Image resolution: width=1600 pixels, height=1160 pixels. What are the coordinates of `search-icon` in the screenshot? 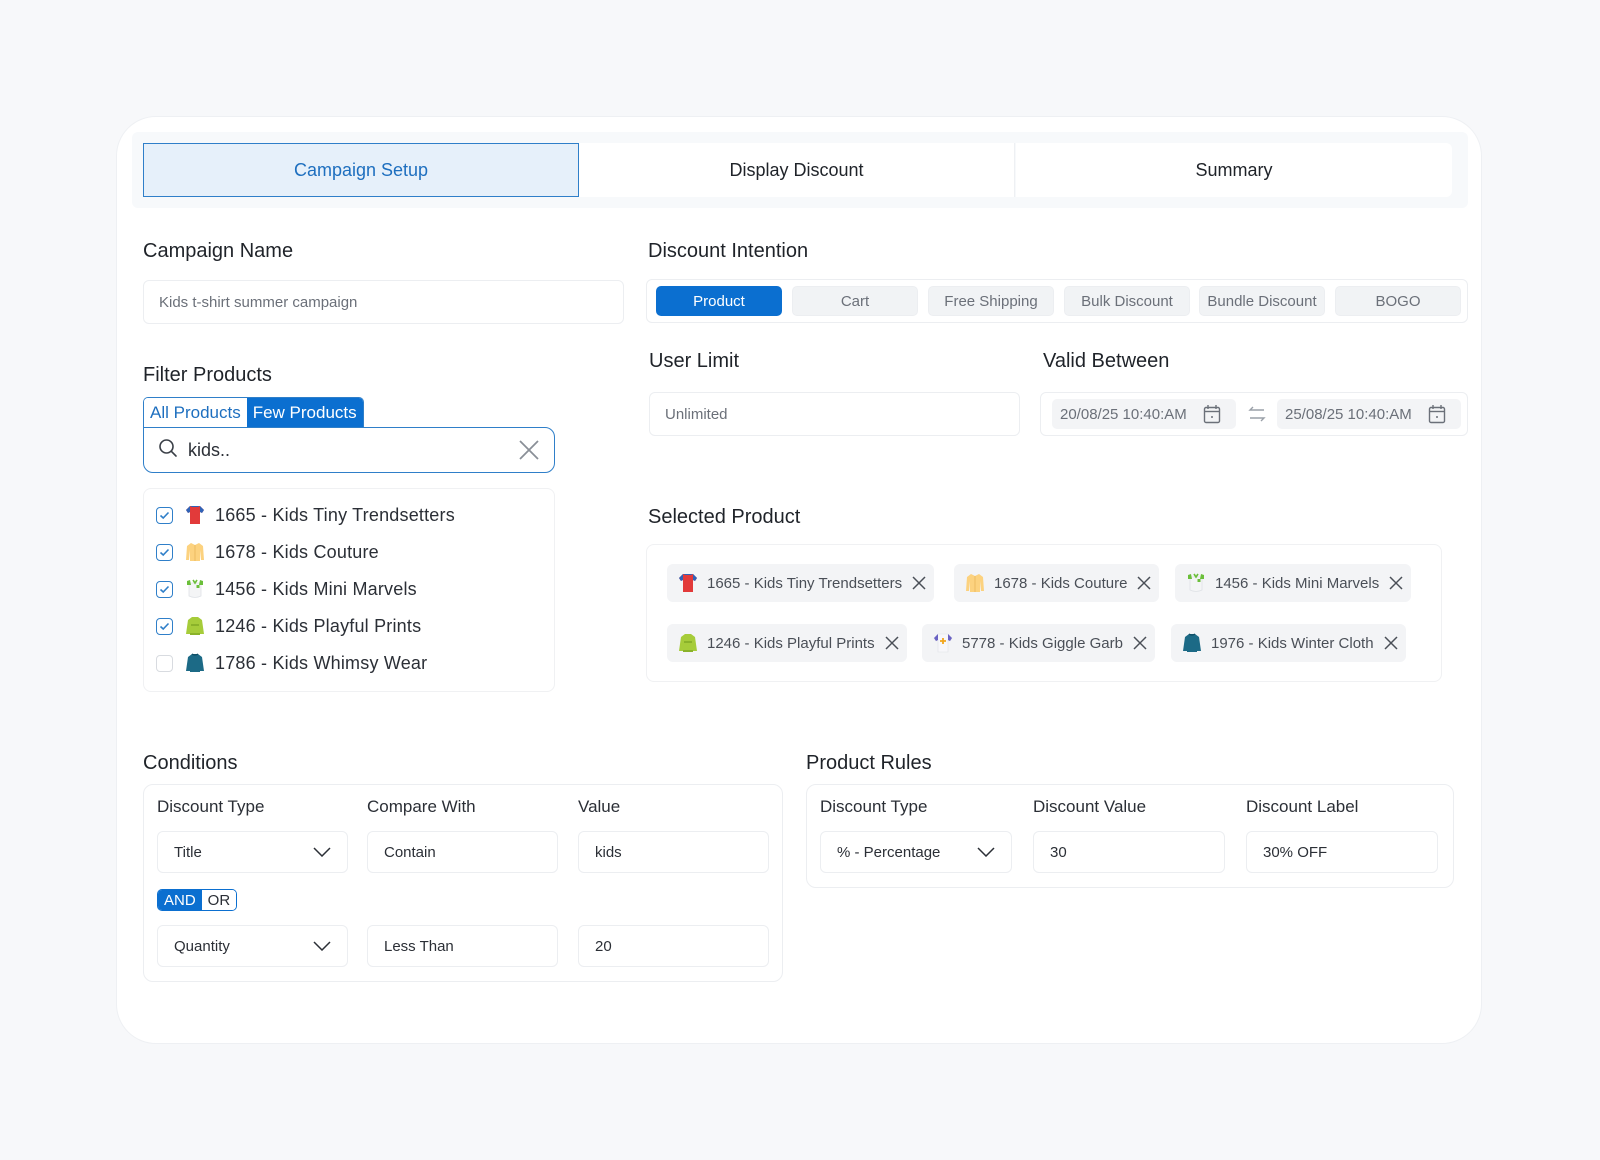 It's located at (168, 450).